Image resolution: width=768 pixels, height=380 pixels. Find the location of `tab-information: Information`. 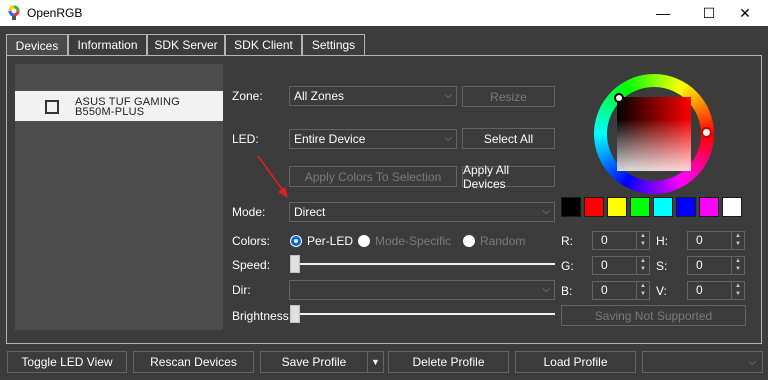

tab-information: Information is located at coordinates (107, 44).